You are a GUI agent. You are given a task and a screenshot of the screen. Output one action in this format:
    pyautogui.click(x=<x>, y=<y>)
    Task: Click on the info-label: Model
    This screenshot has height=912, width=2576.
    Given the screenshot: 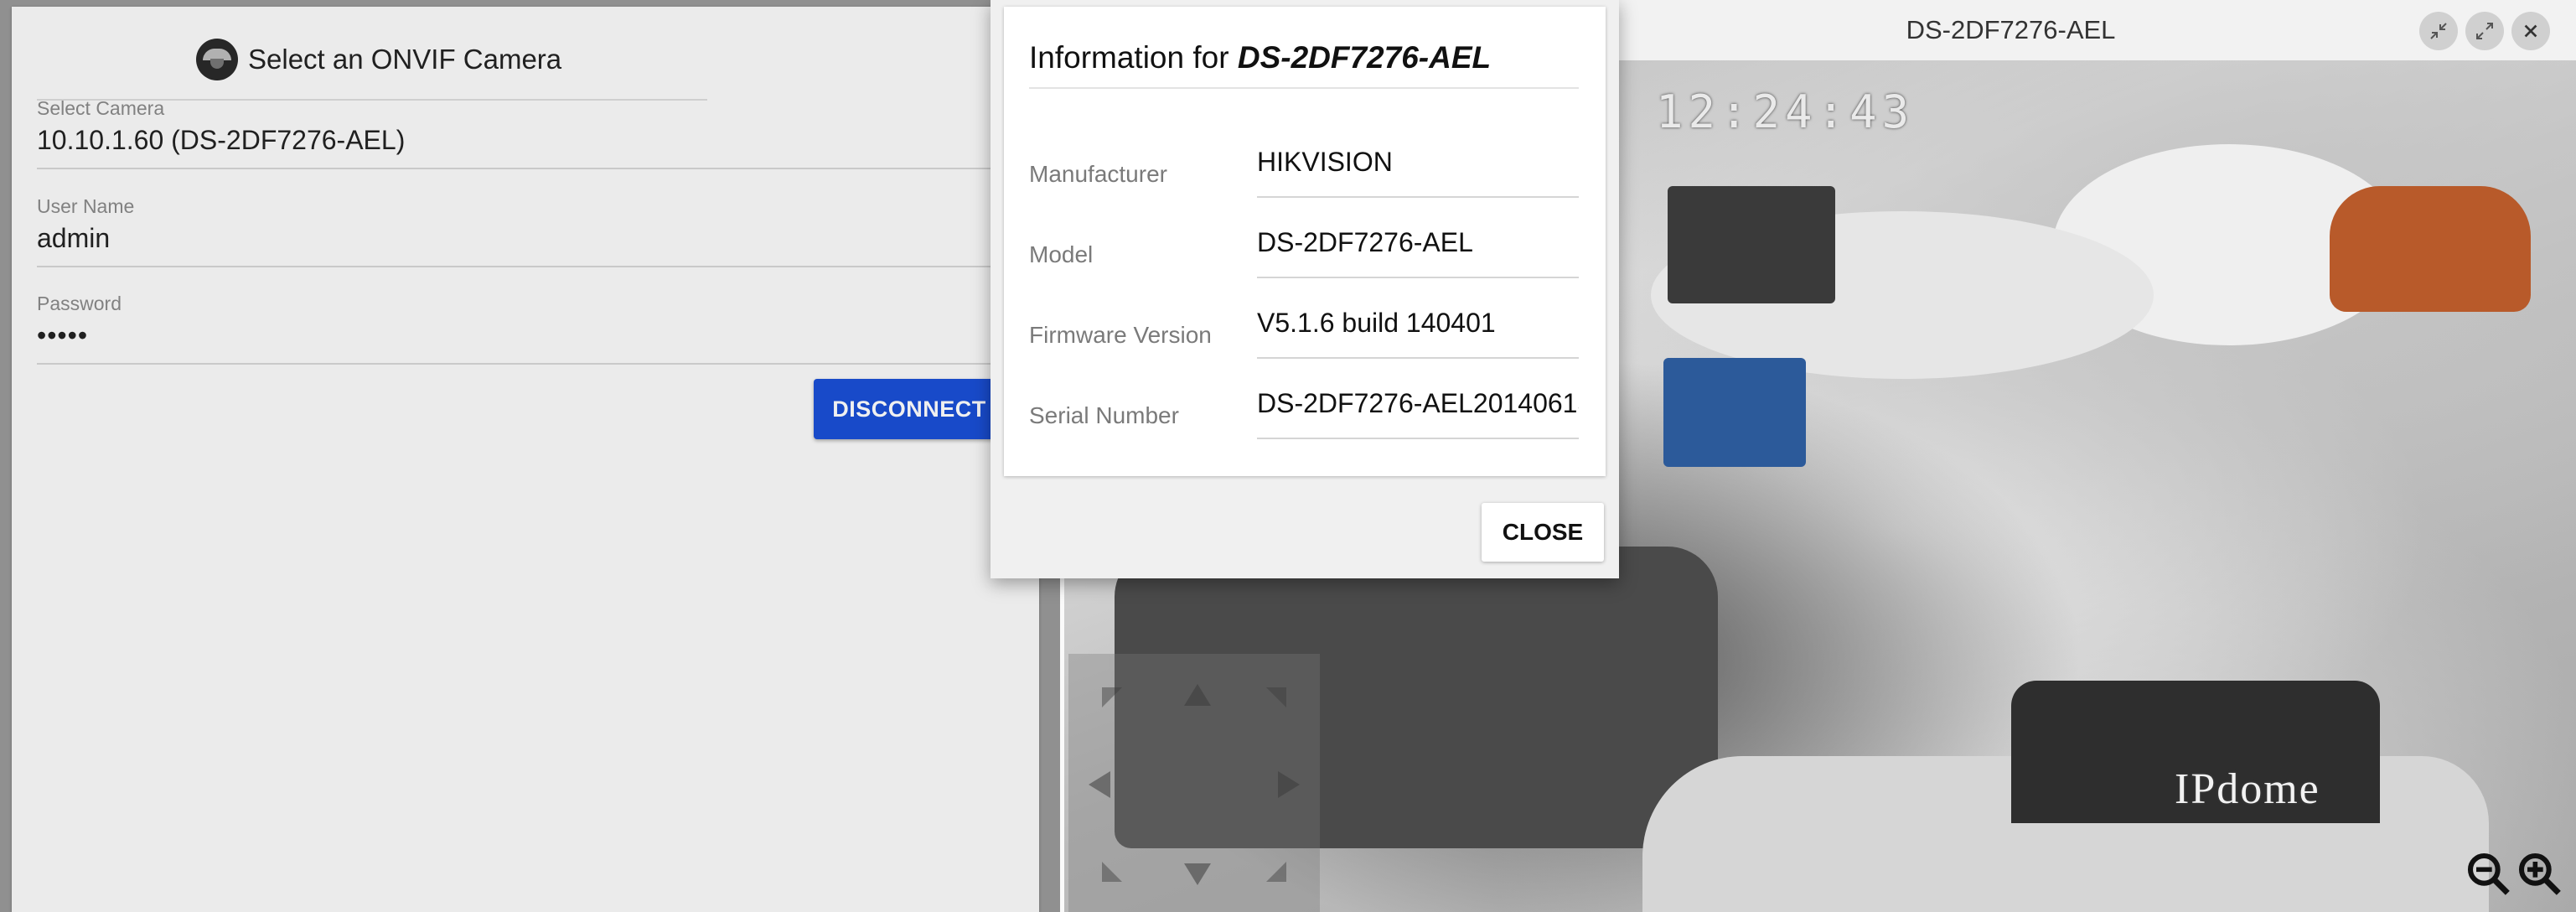 What is the action you would take?
    pyautogui.click(x=1061, y=254)
    